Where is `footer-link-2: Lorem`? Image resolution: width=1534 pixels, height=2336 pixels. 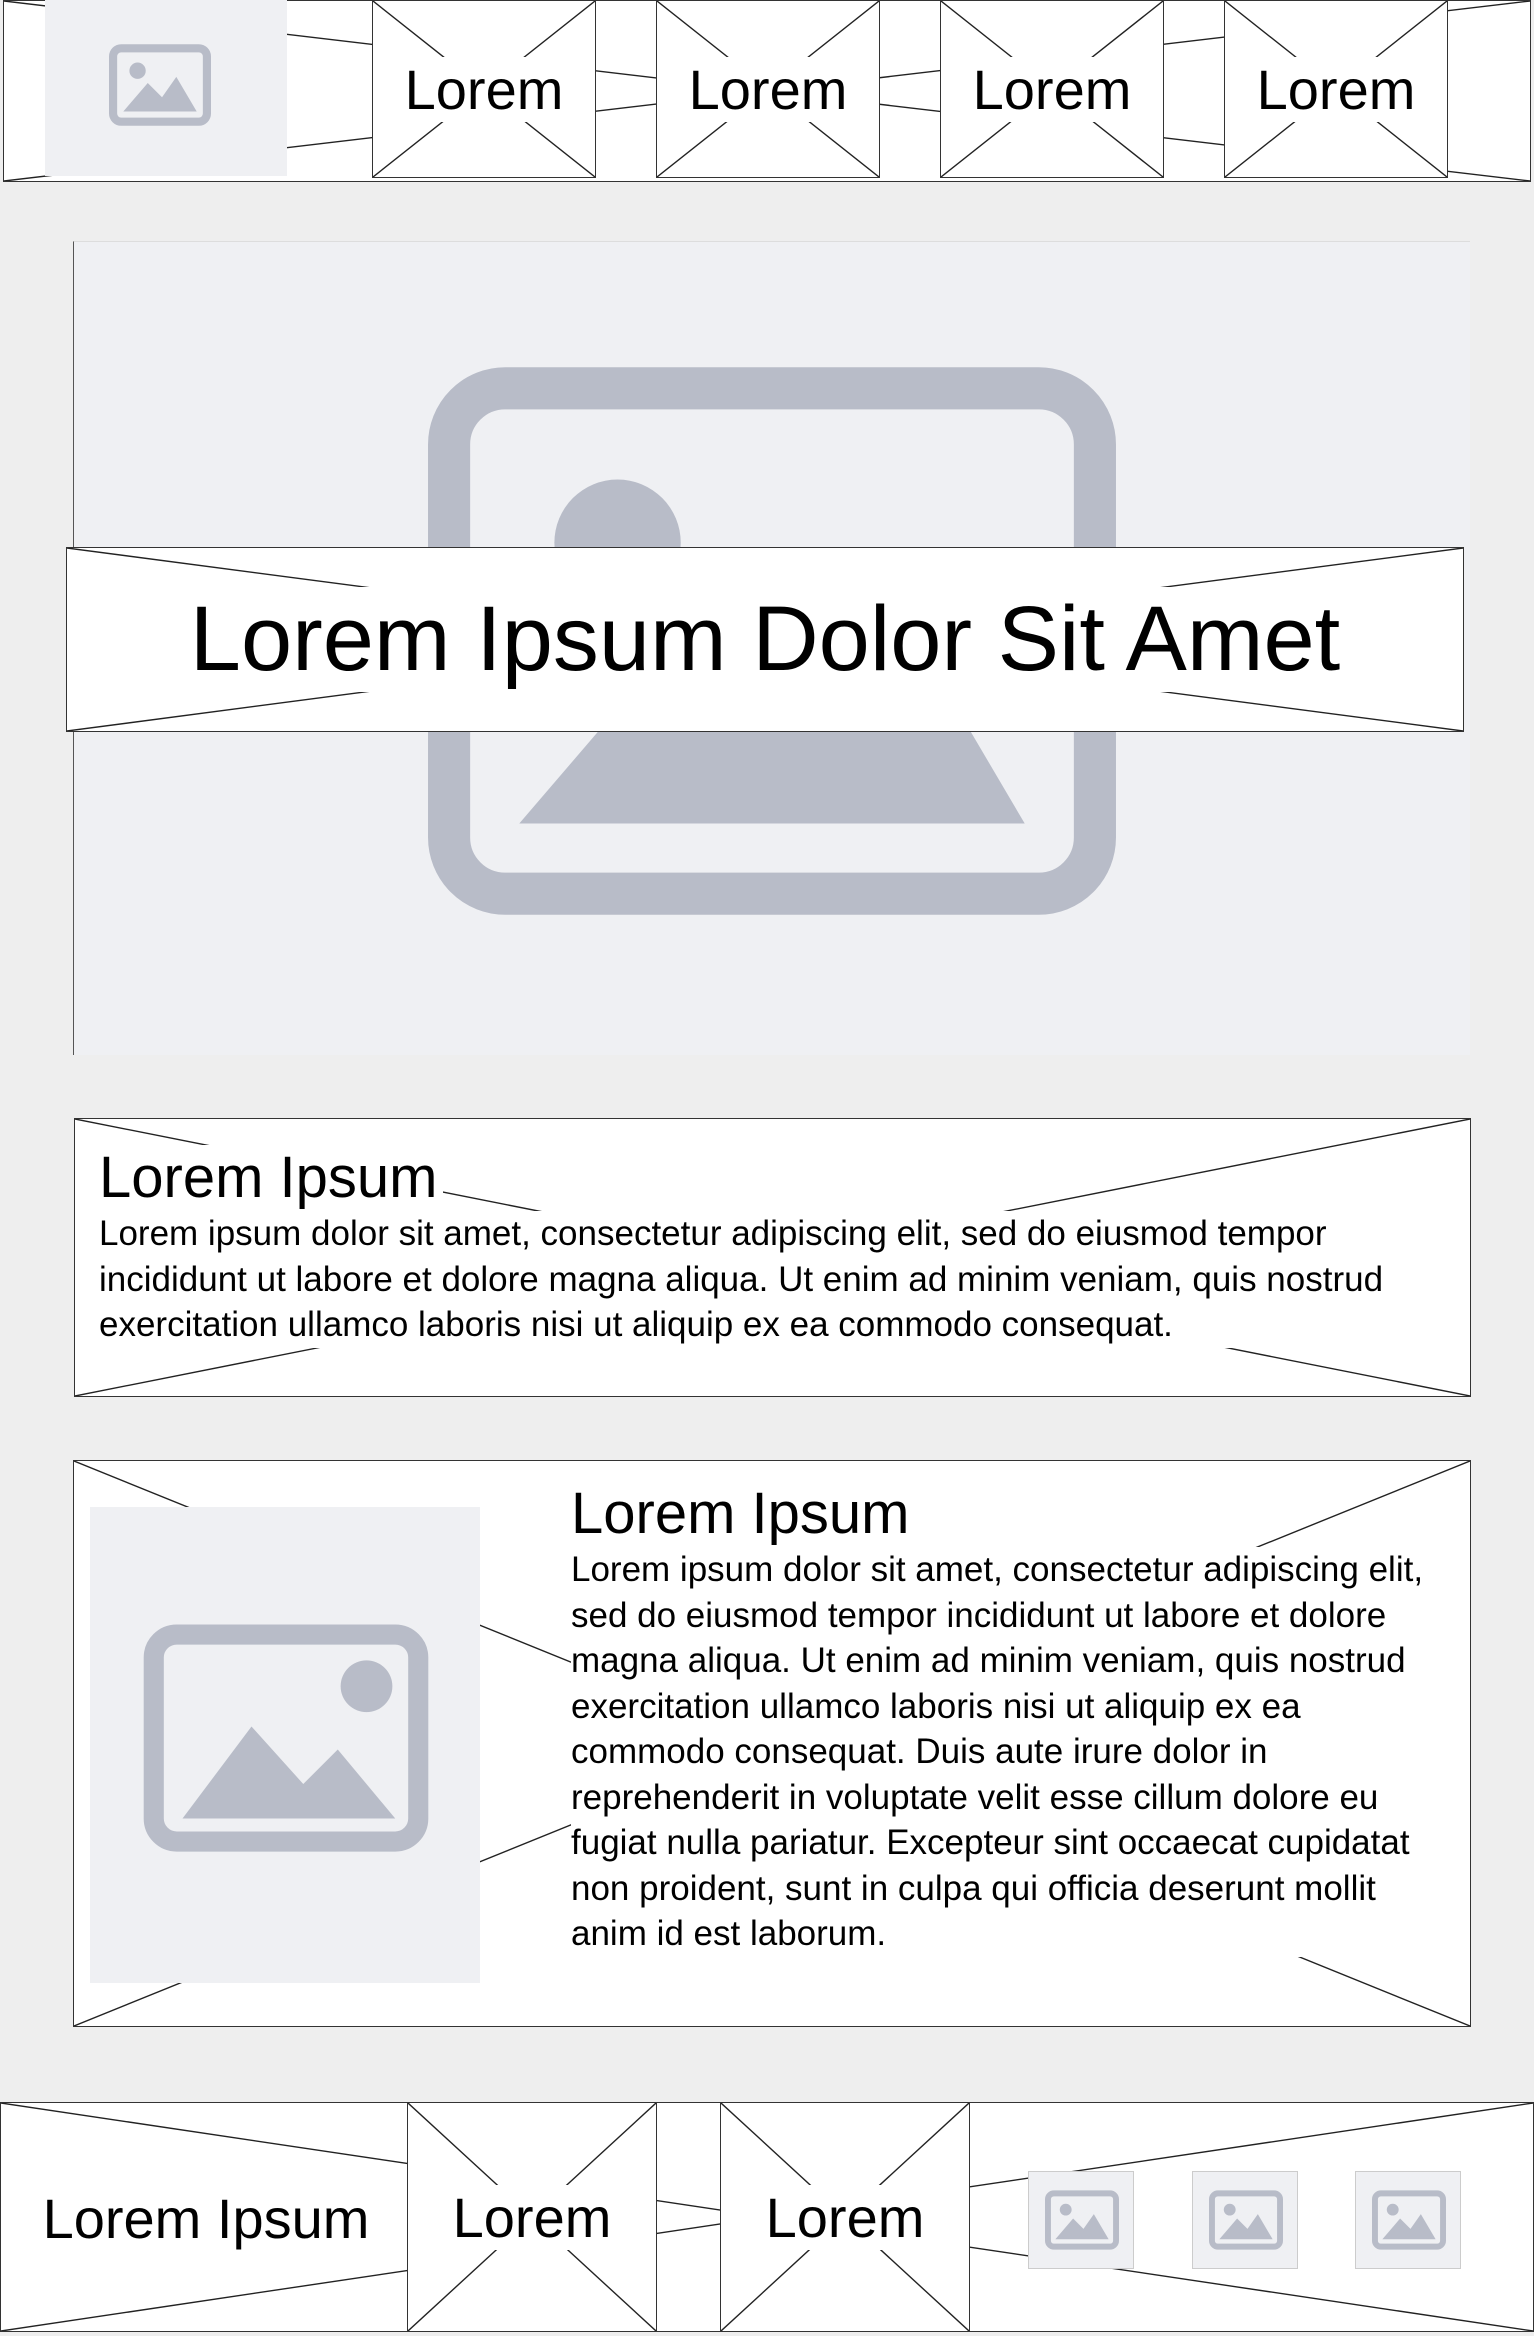
footer-link-2: Lorem is located at coordinates (845, 2217).